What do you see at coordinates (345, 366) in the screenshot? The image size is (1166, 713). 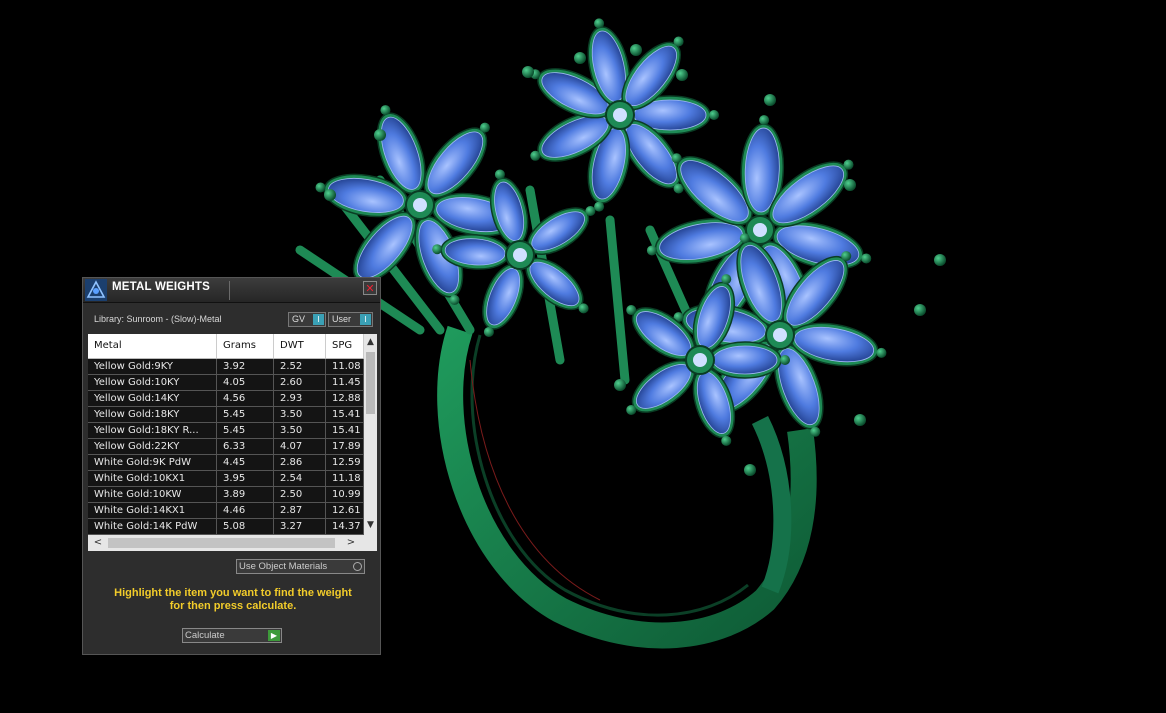 I see `cell-spg: 11.08` at bounding box center [345, 366].